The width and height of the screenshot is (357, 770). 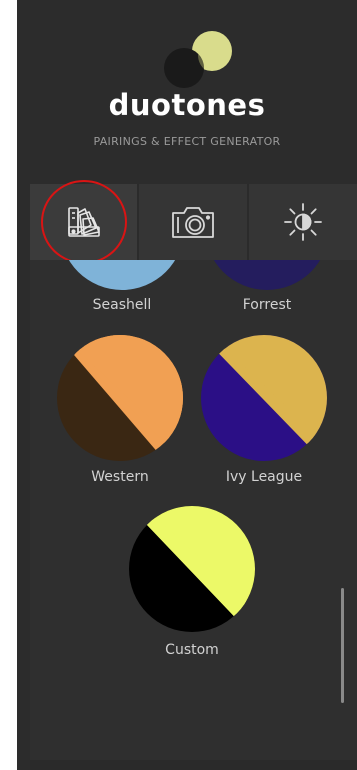 What do you see at coordinates (187, 141) in the screenshot?
I see `app-subtitle: PAIRINGS & EFFECT GENERATOR` at bounding box center [187, 141].